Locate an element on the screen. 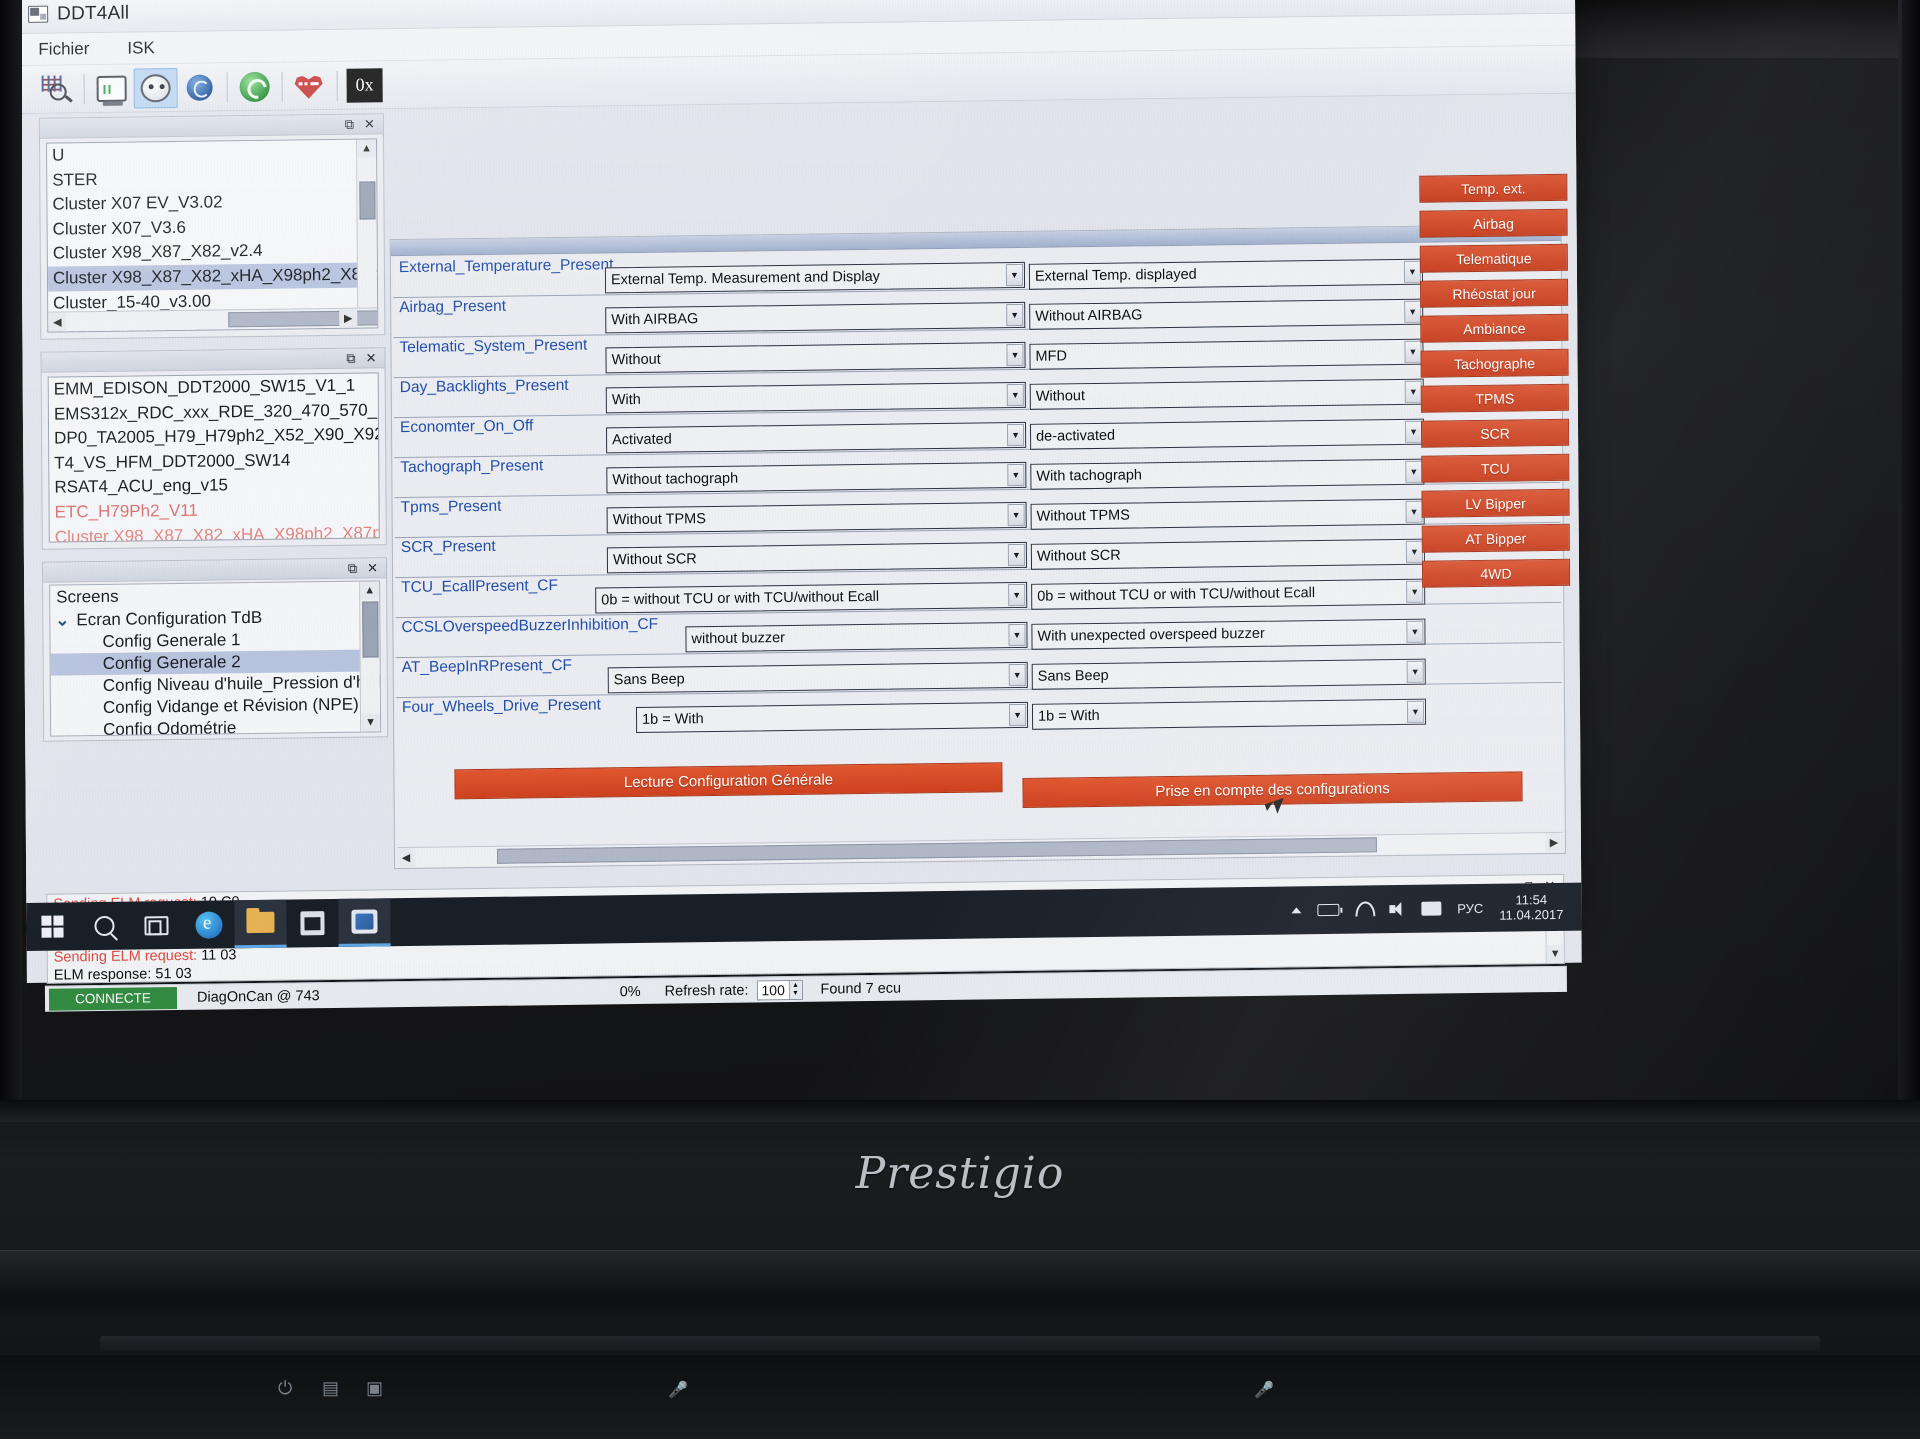 The width and height of the screenshot is (1920, 1439). menu-isk: ISK is located at coordinates (141, 48).